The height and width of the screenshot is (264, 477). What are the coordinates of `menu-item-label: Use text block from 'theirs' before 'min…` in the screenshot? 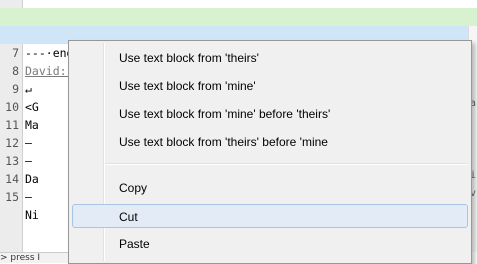 It's located at (223, 142).